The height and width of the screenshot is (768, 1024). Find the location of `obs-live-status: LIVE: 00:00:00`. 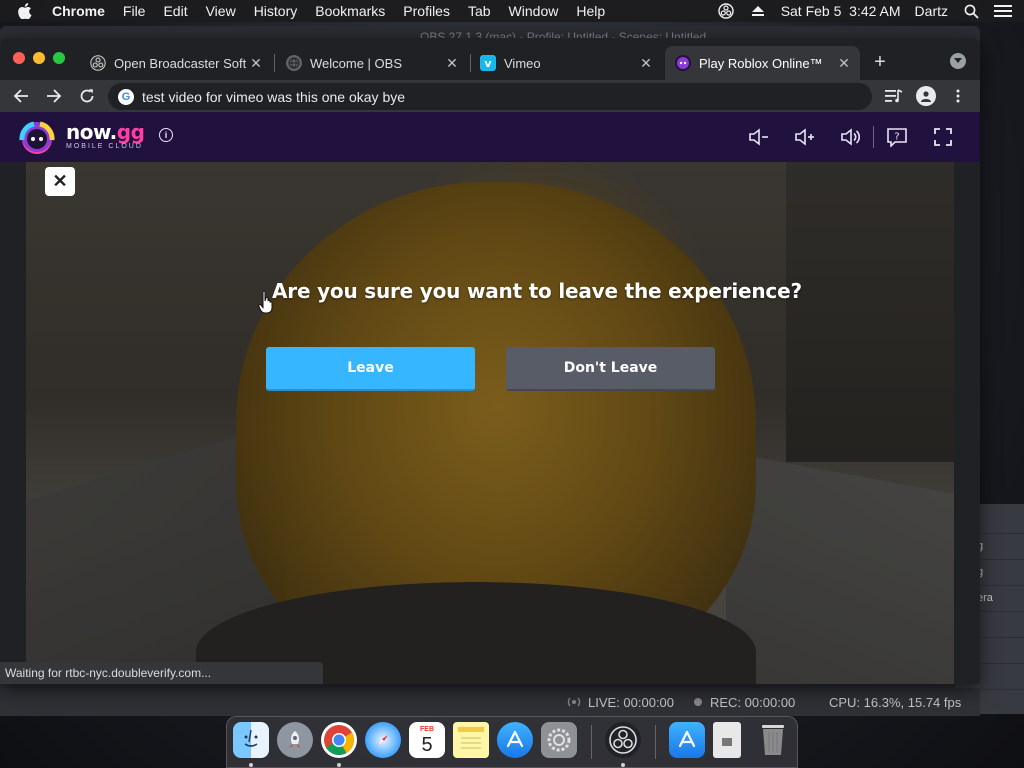

obs-live-status: LIVE: 00:00:00 is located at coordinates (620, 702).